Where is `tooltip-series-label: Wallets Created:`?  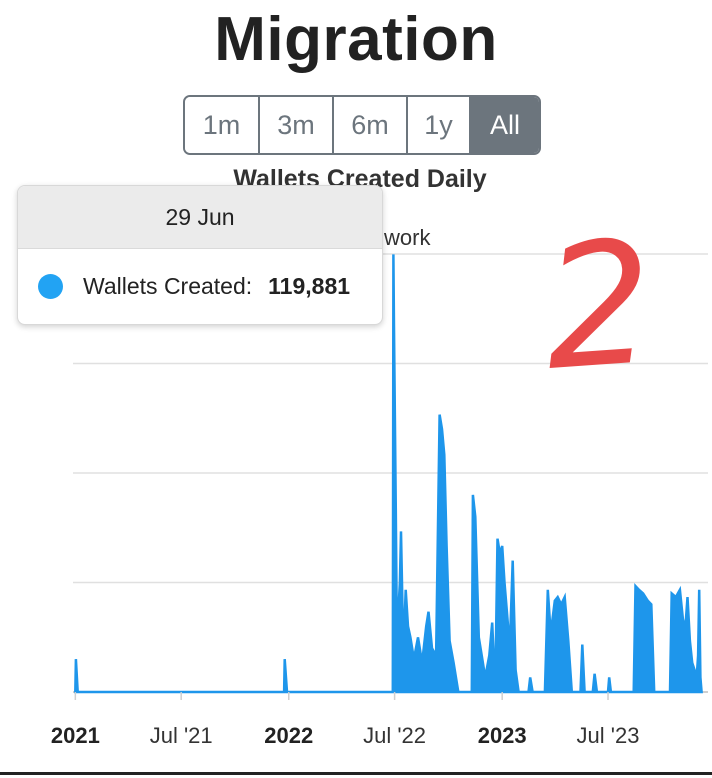 tooltip-series-label: Wallets Created: is located at coordinates (168, 286).